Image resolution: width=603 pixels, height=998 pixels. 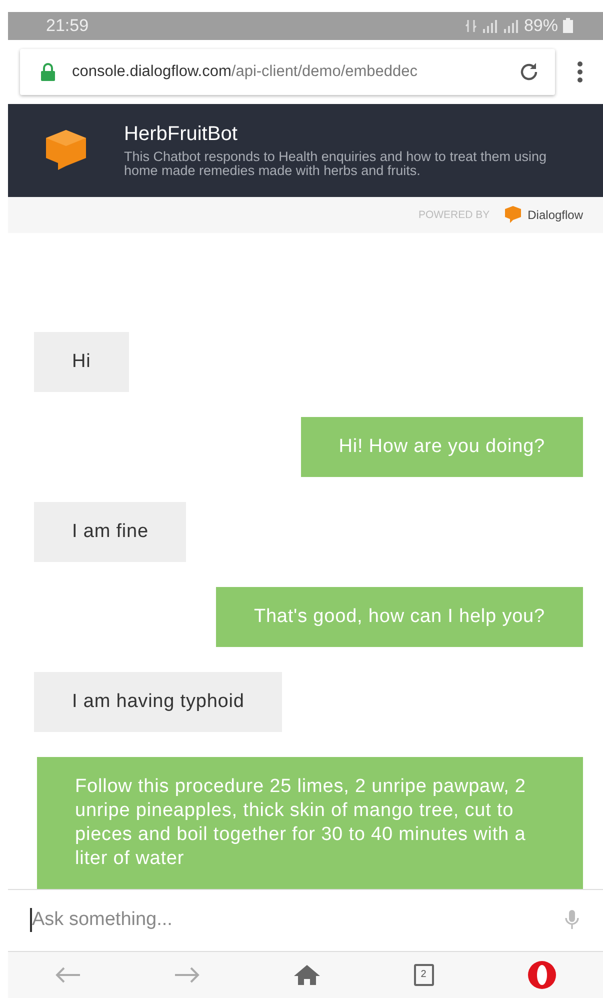 What do you see at coordinates (541, 975) in the screenshot?
I see `opera-logo-icon` at bounding box center [541, 975].